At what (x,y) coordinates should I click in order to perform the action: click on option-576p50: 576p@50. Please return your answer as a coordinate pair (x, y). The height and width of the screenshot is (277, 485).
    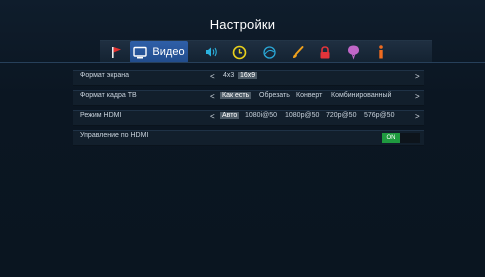
    Looking at the image, I should click on (379, 115).